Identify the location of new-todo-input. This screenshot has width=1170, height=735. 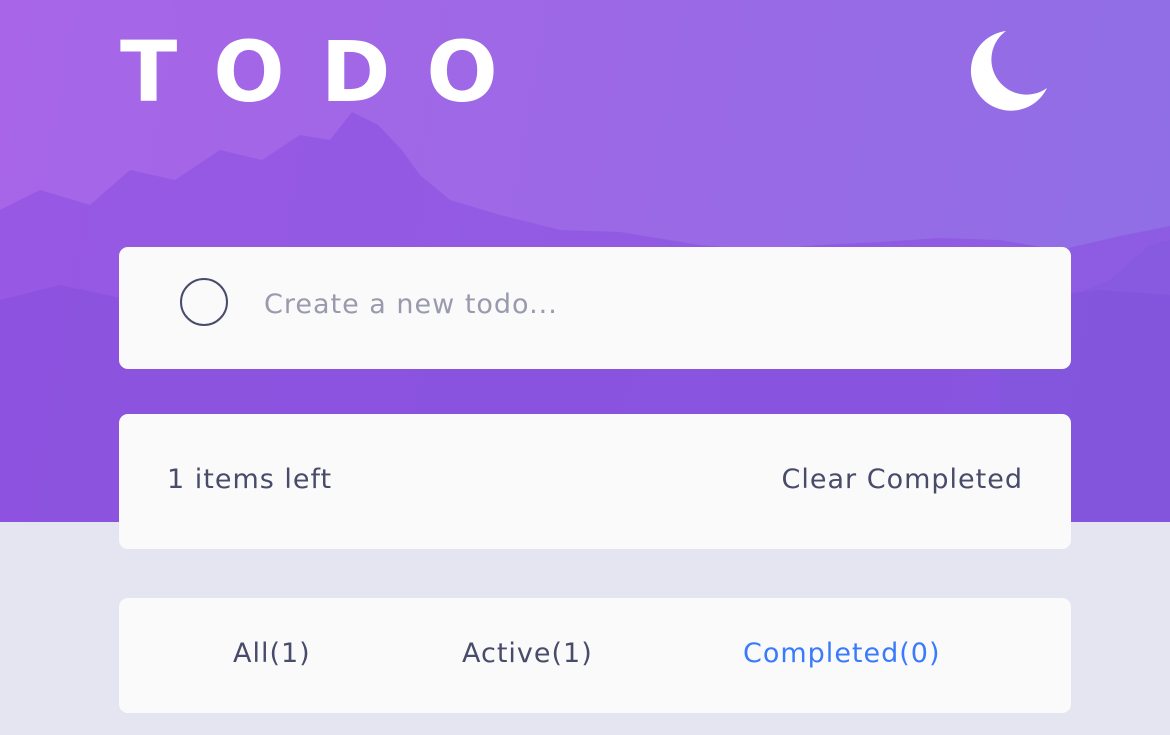
(624, 304).